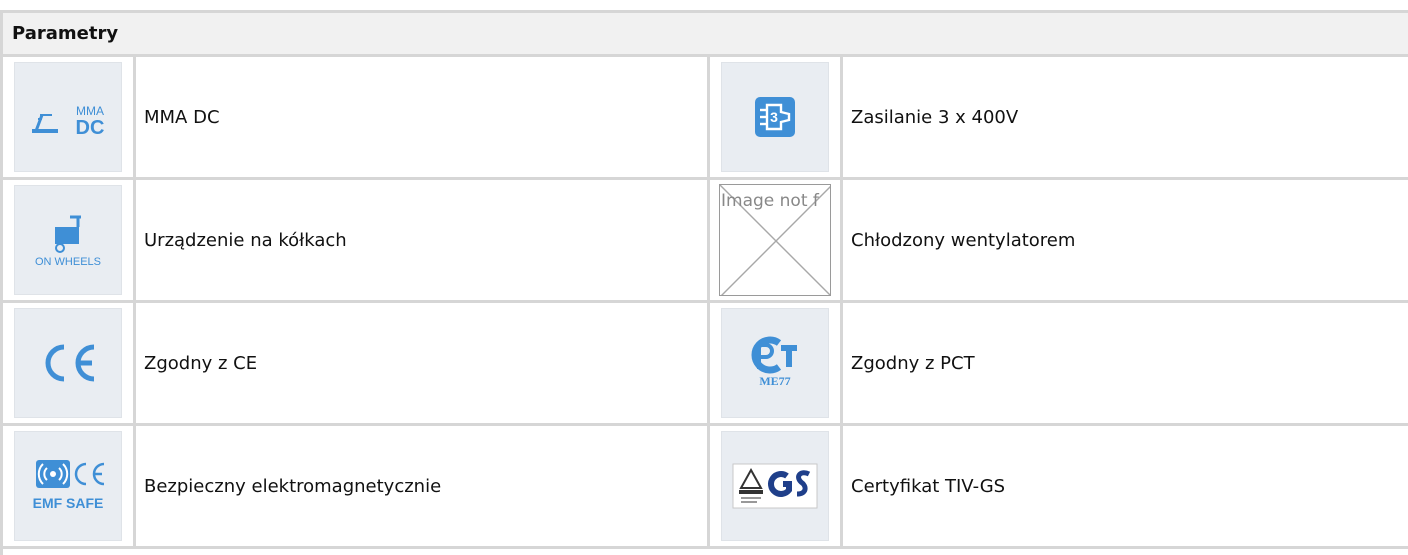 The image size is (1408, 555). I want to click on broken-image-icon: Image not f, so click(775, 240).